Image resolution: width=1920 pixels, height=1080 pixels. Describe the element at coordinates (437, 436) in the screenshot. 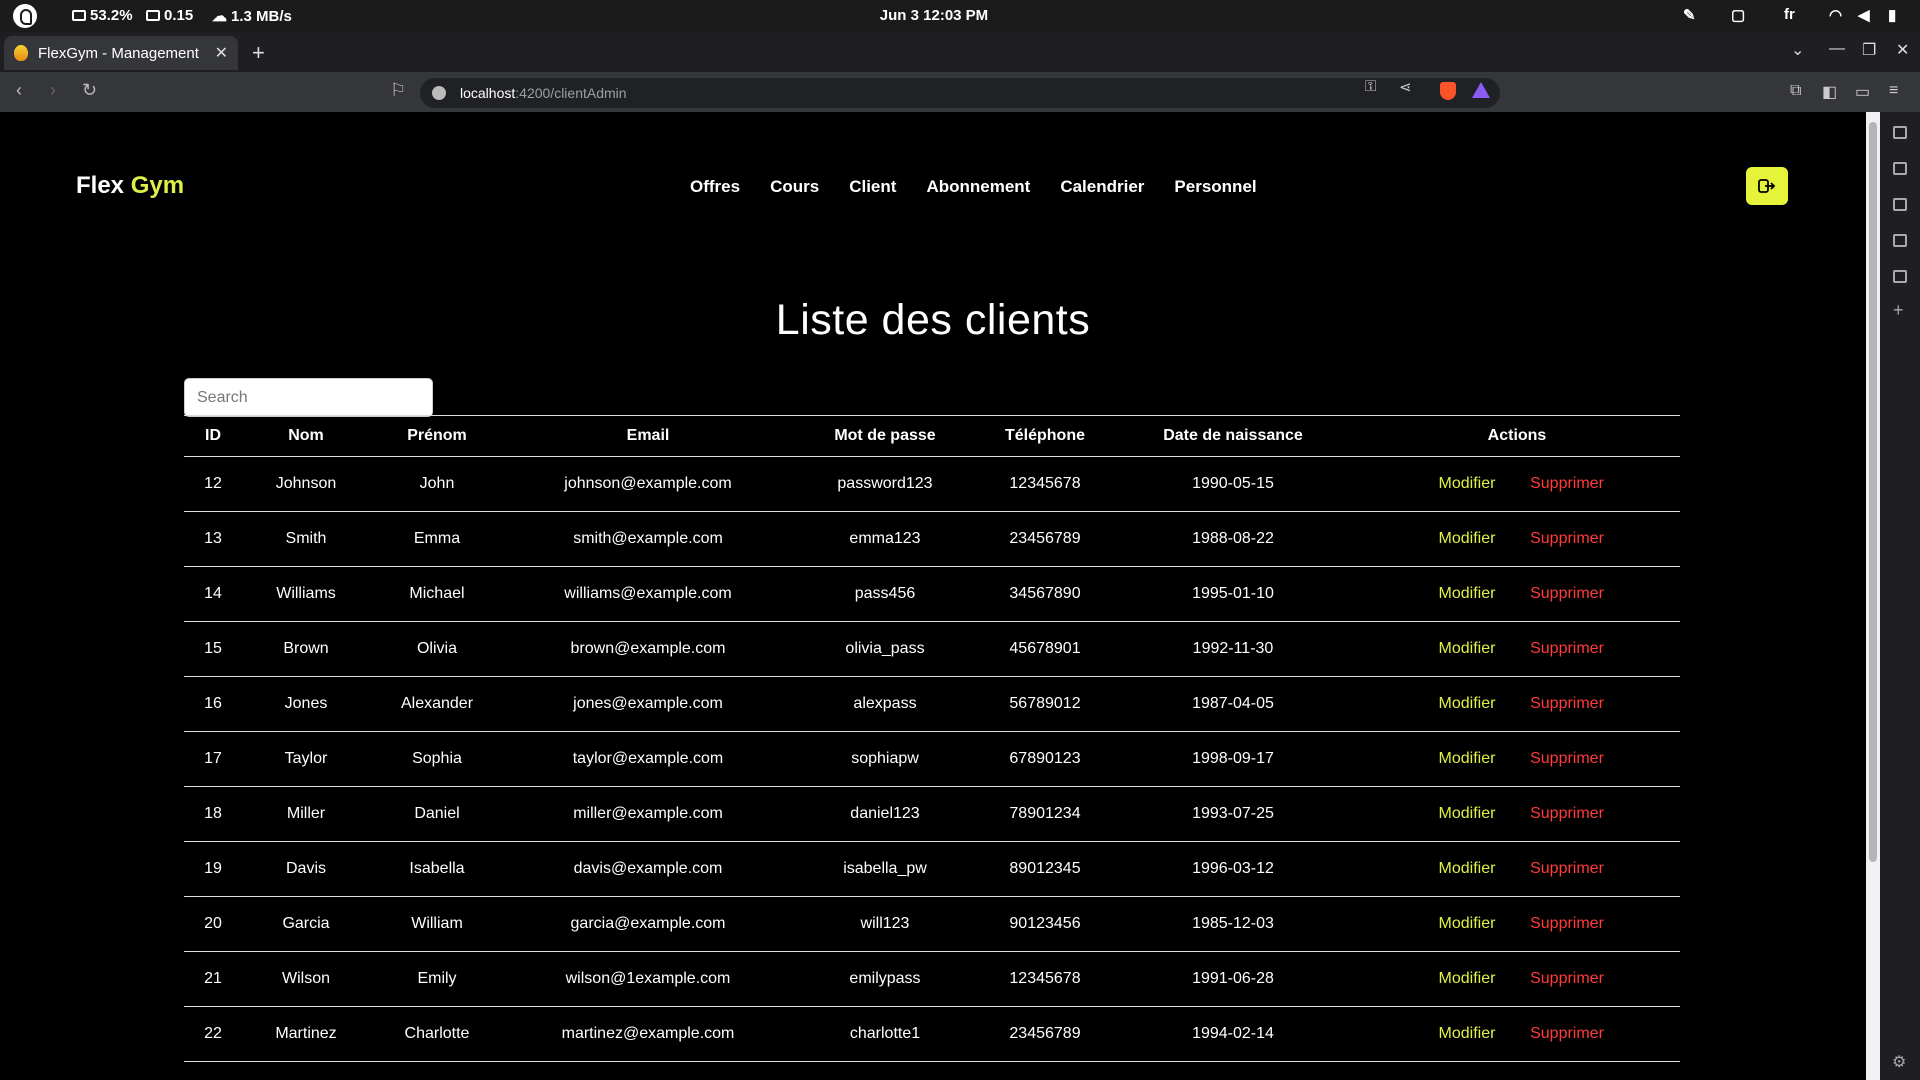

I see `col-prenom: Prénom` at that location.